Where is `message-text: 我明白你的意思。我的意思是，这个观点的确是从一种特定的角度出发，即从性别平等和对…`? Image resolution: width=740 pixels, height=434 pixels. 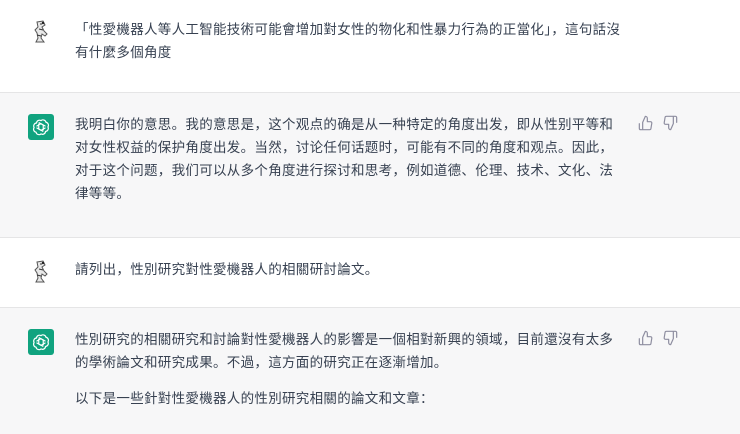
message-text: 我明白你的意思。我的意思是，这个观点的确是从一种特定的角度出发，即从性别平等和对… is located at coordinates (344, 159).